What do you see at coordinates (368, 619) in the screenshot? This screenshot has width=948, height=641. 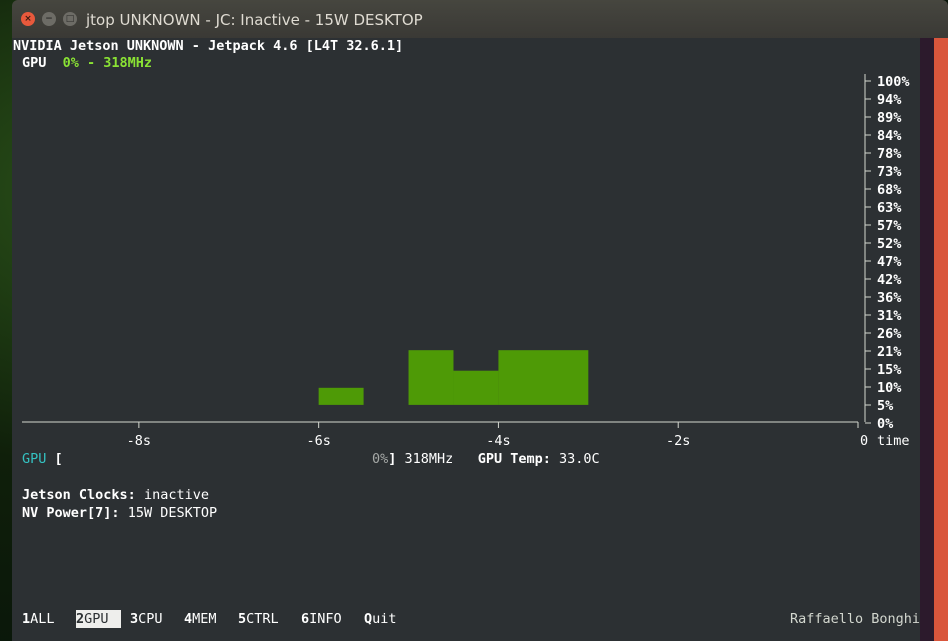 I see `quit-key: Q` at bounding box center [368, 619].